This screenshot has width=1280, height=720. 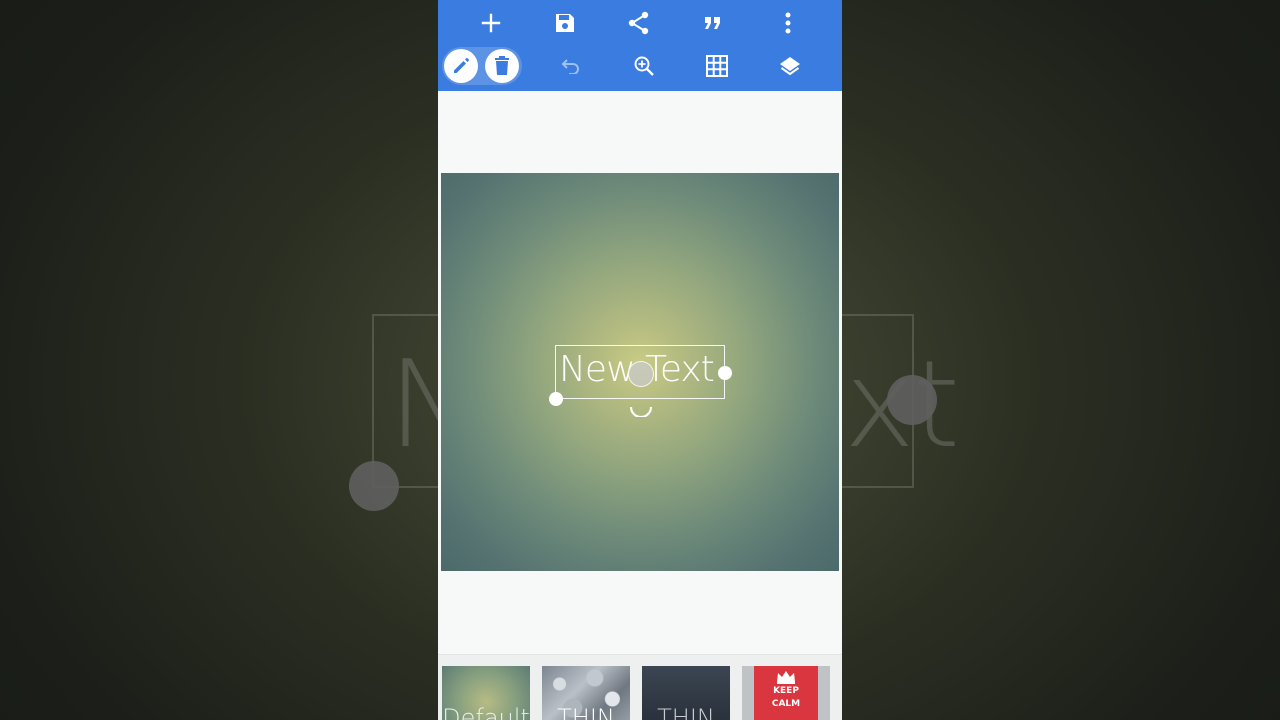 I want to click on zoom-button, so click(x=644, y=66).